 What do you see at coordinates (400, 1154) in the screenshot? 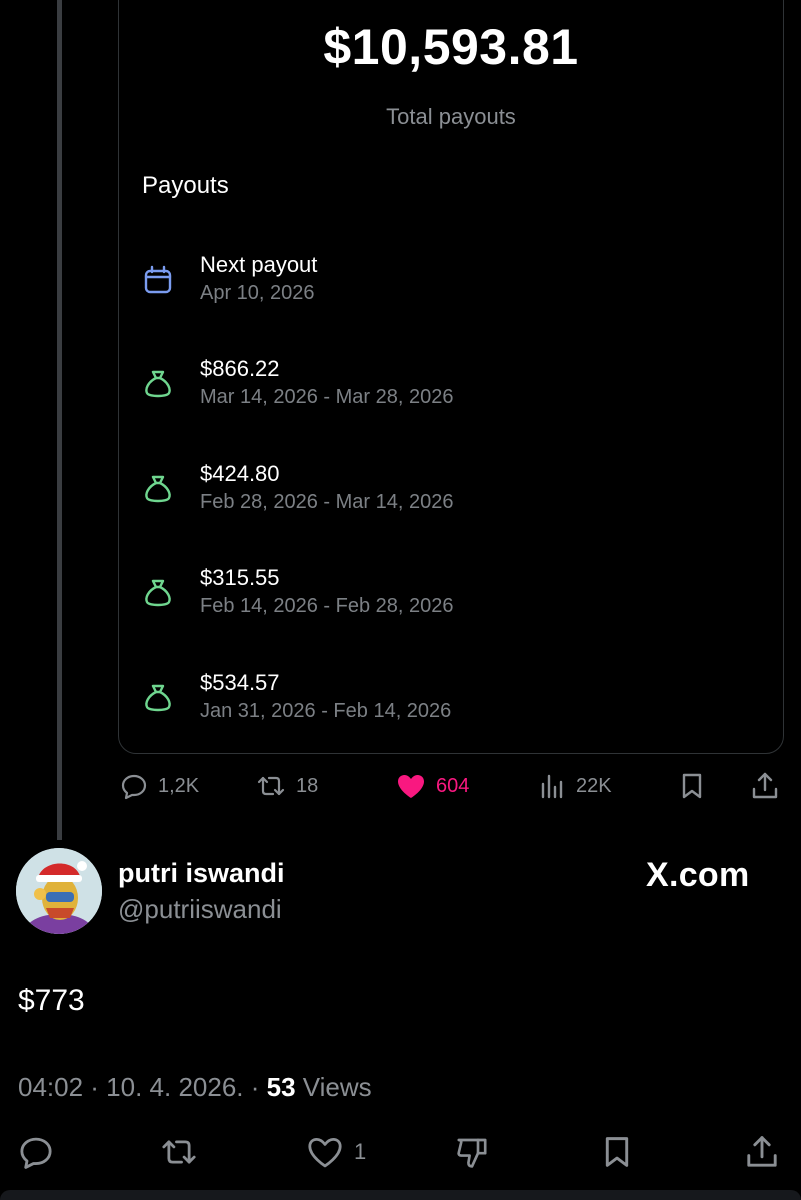
I see `post-action-bar: 1` at bounding box center [400, 1154].